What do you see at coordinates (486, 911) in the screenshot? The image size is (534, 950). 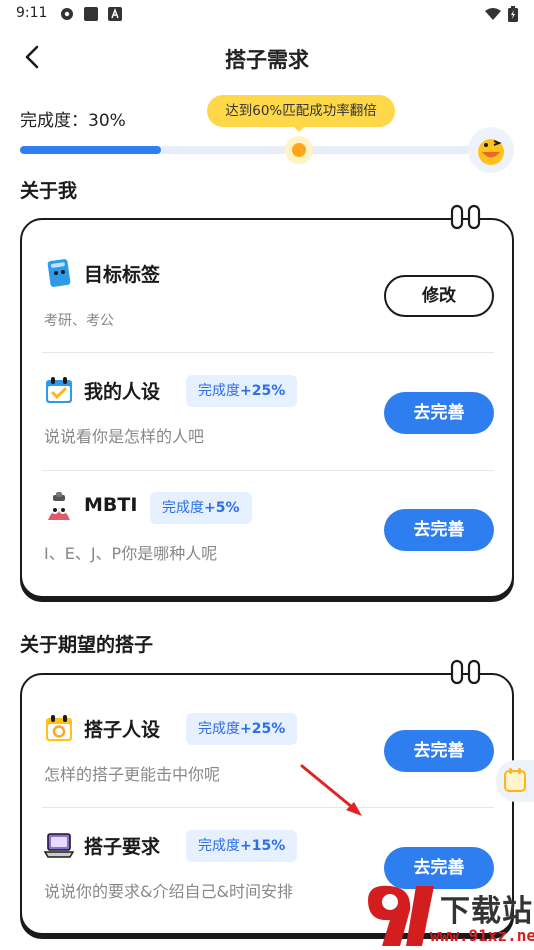 I see `watermark-text: 下载站` at bounding box center [486, 911].